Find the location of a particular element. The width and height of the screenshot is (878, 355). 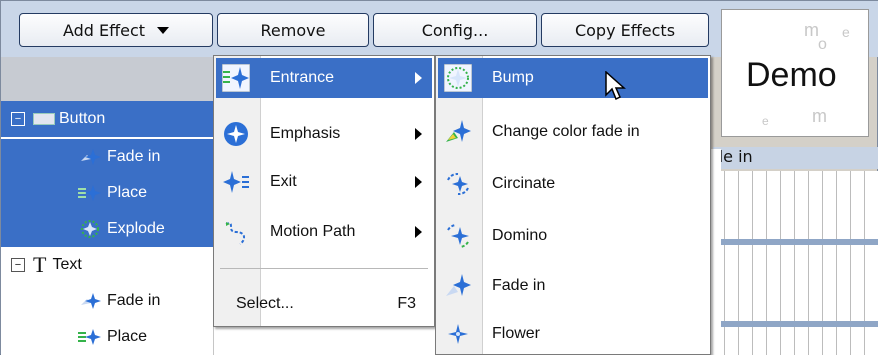

tree-group-text: − T Text is located at coordinates (107, 265).